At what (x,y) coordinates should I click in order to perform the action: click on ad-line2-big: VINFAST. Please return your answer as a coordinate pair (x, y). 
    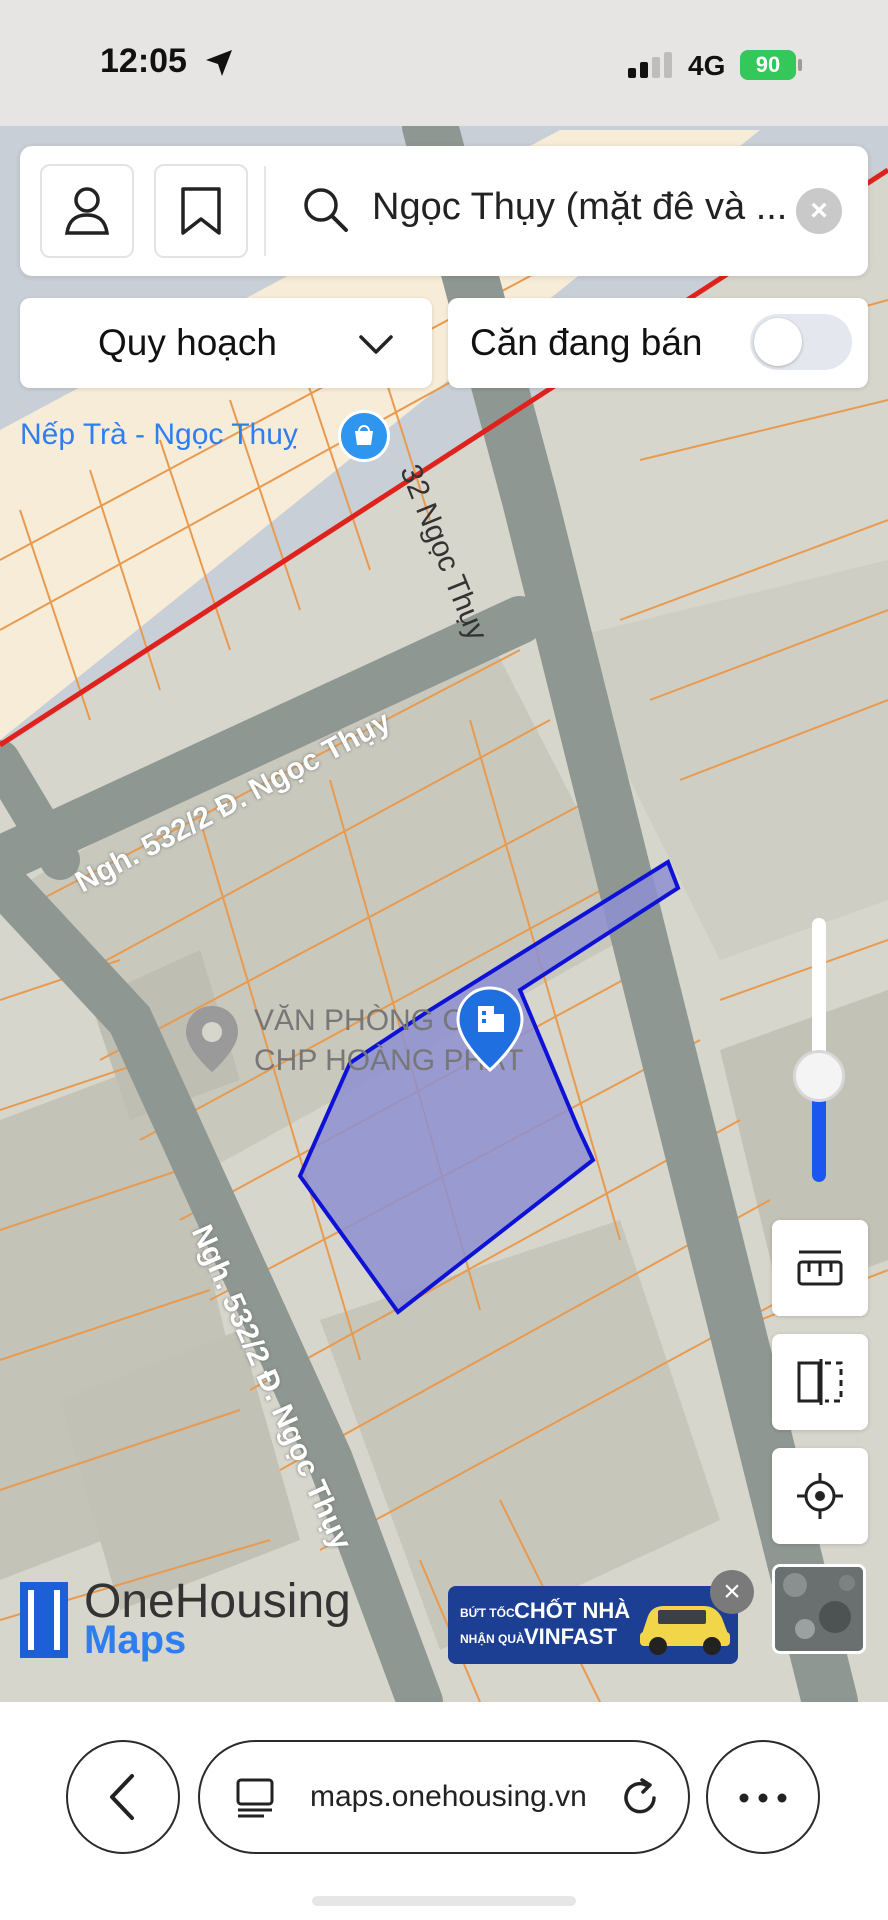
    Looking at the image, I should click on (570, 1636).